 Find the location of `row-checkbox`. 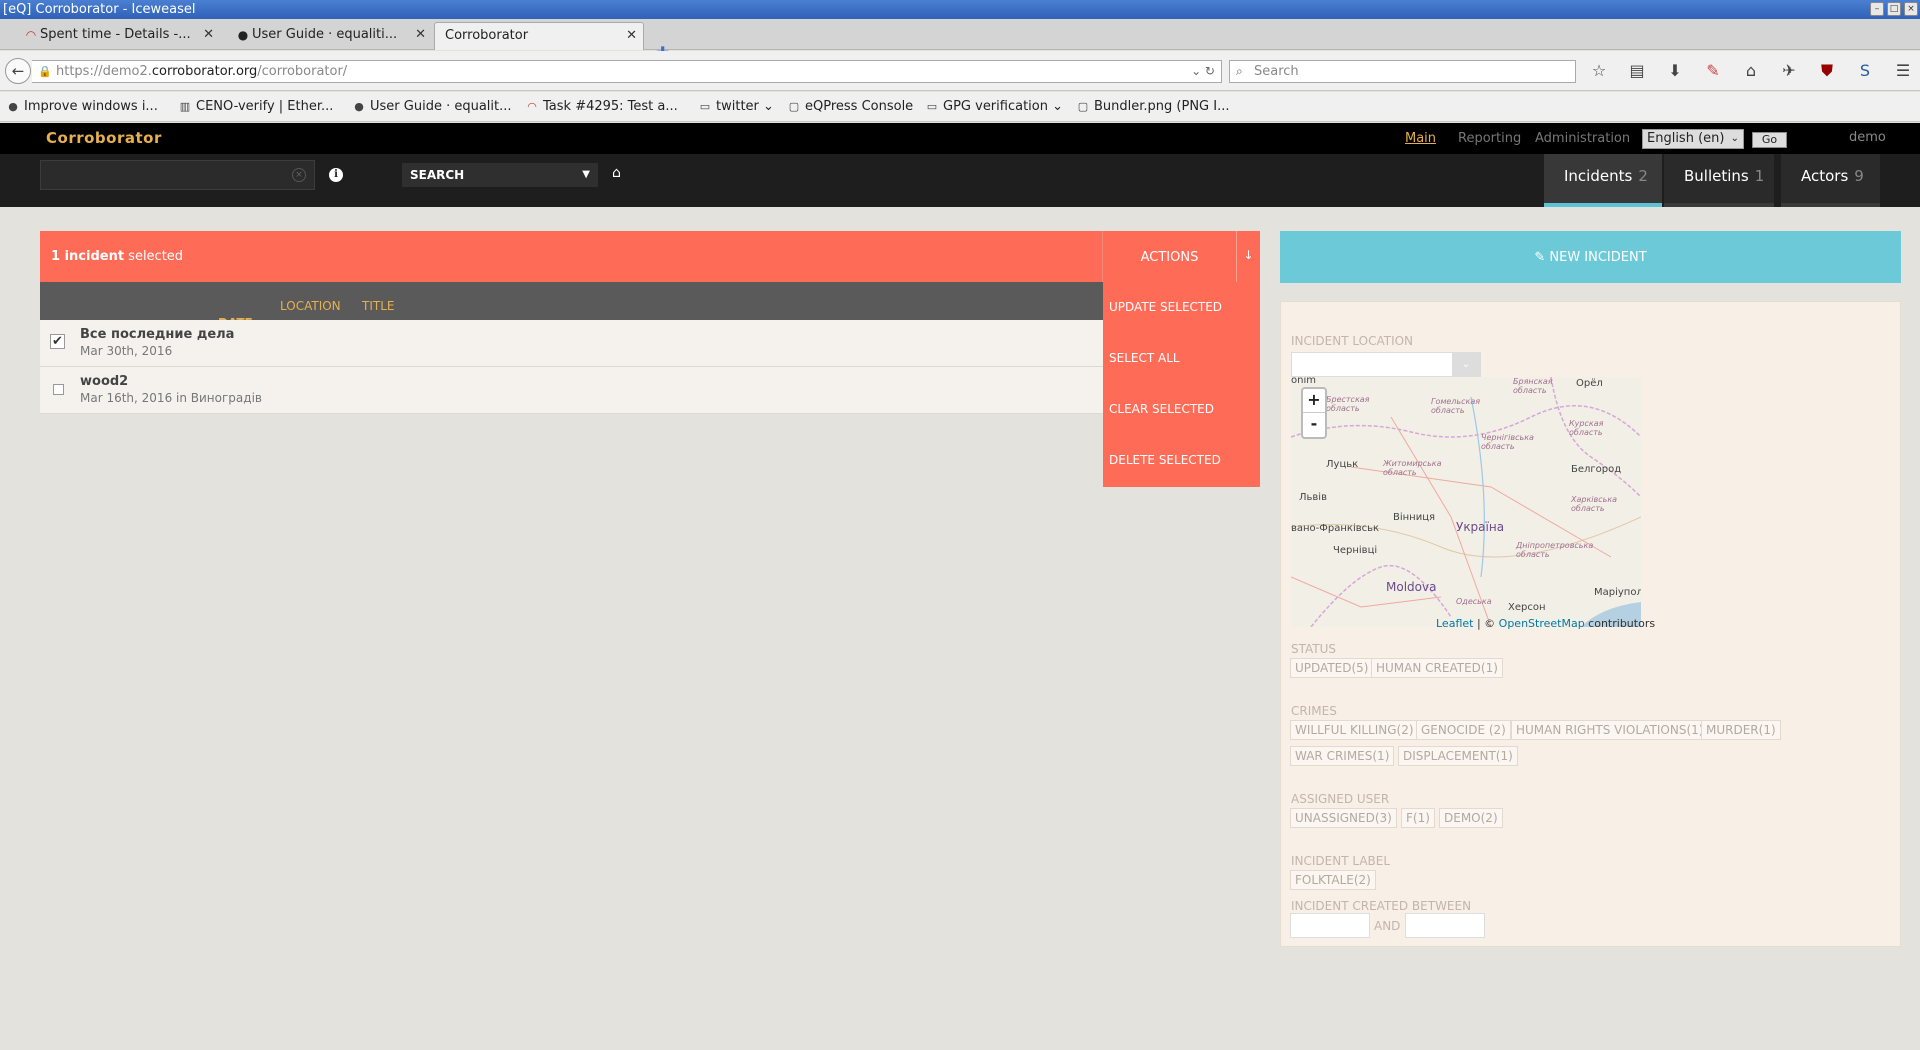

row-checkbox is located at coordinates (58, 389).